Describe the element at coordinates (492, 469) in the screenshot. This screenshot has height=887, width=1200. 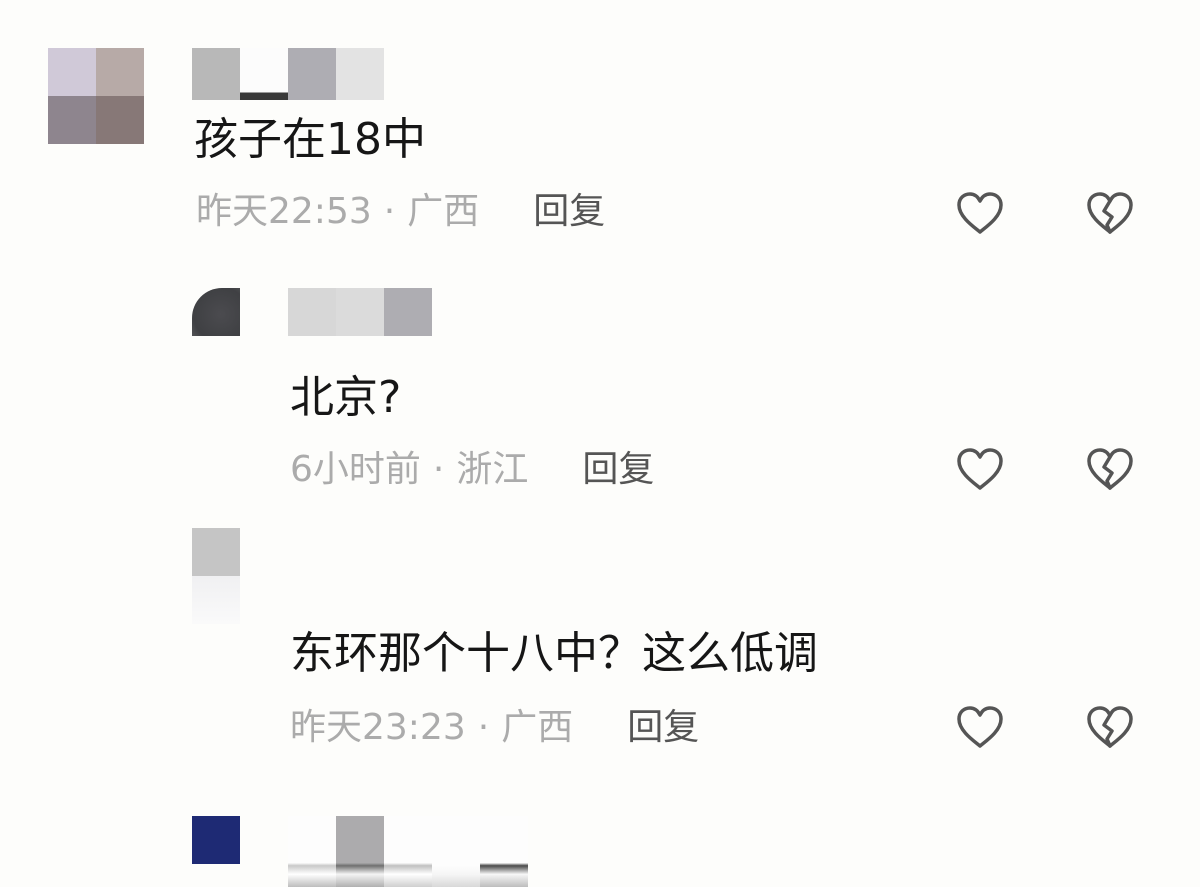
I see `comment-location: 浙江` at that location.